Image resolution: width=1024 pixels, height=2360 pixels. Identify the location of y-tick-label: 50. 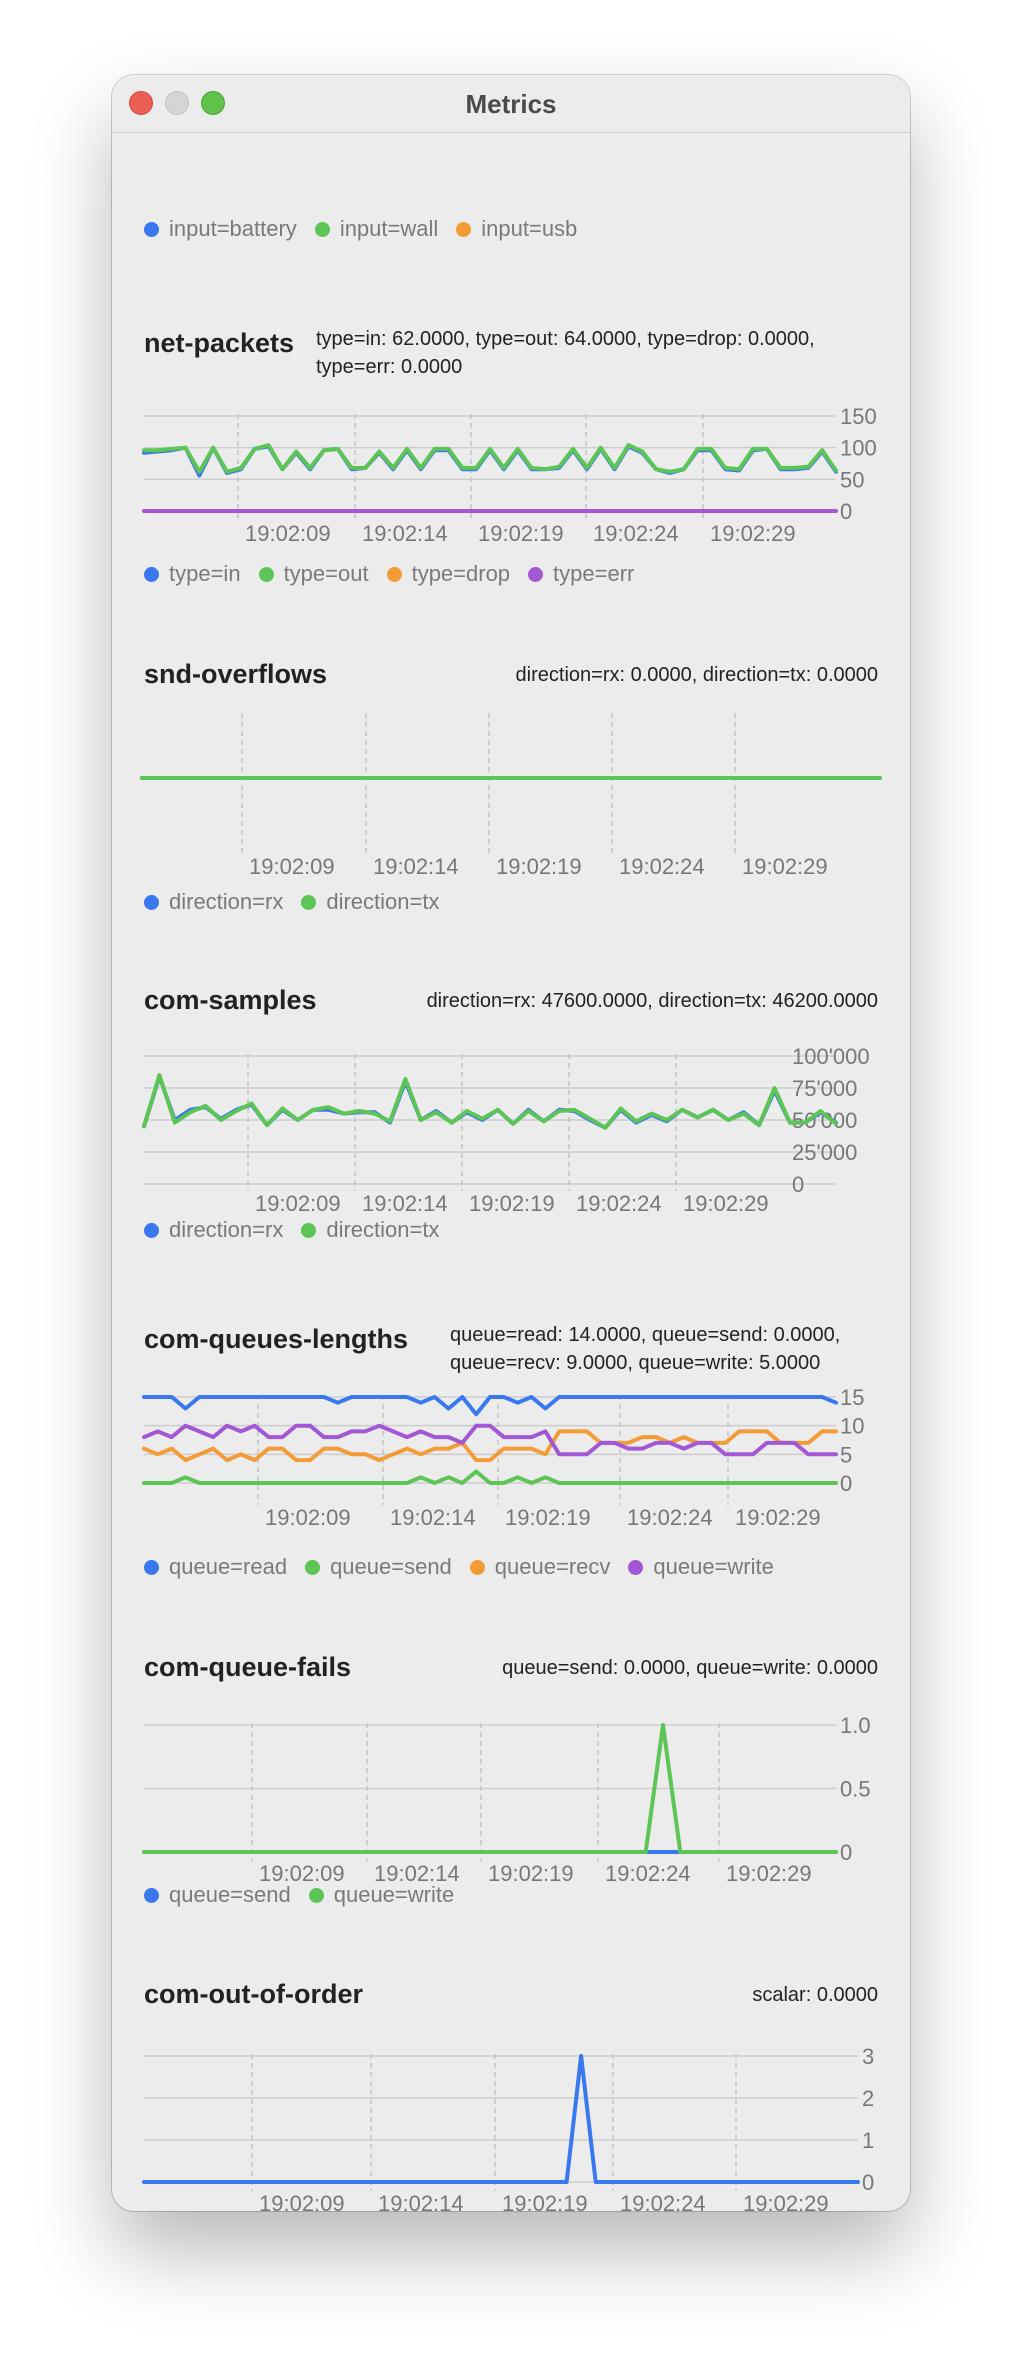
(852, 479).